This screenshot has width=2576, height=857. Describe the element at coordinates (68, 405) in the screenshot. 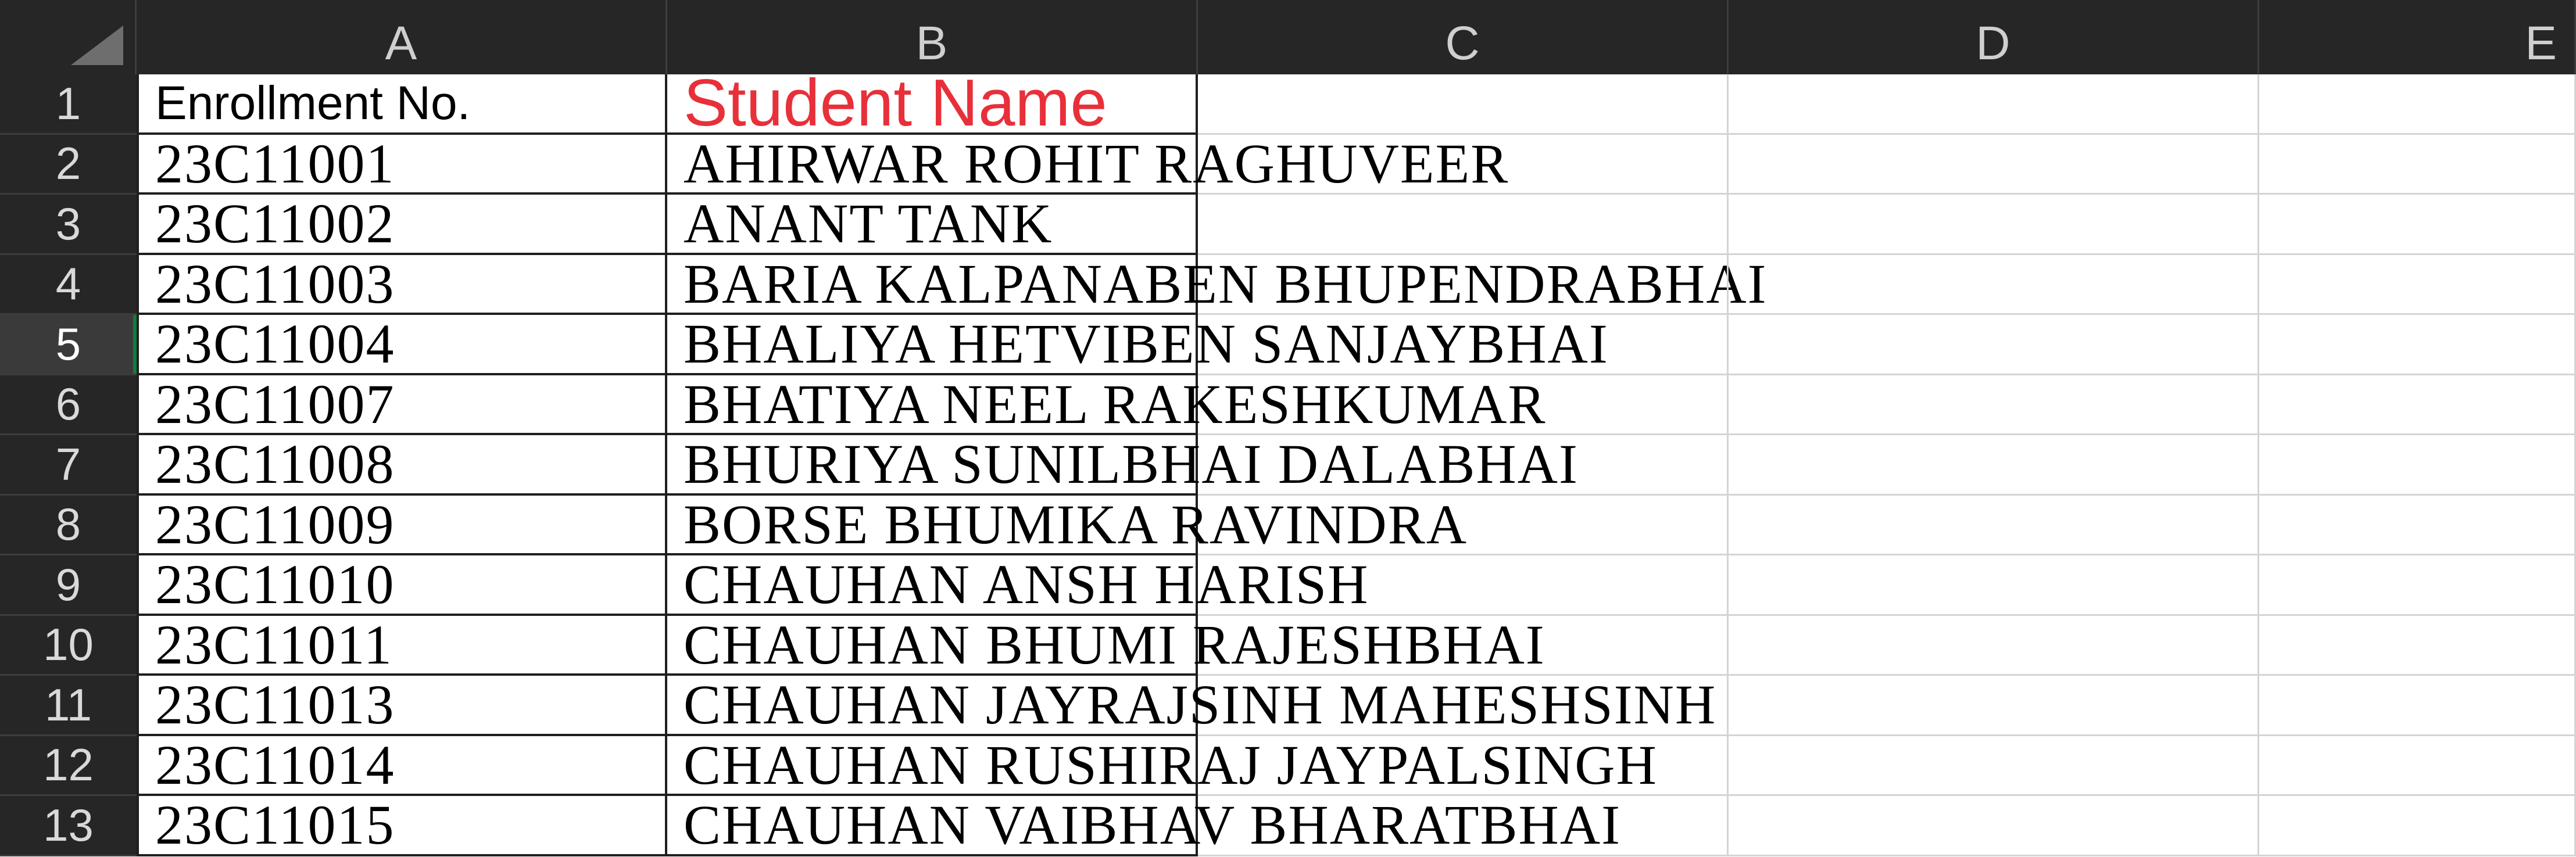

I see `row-header-6: 6` at that location.